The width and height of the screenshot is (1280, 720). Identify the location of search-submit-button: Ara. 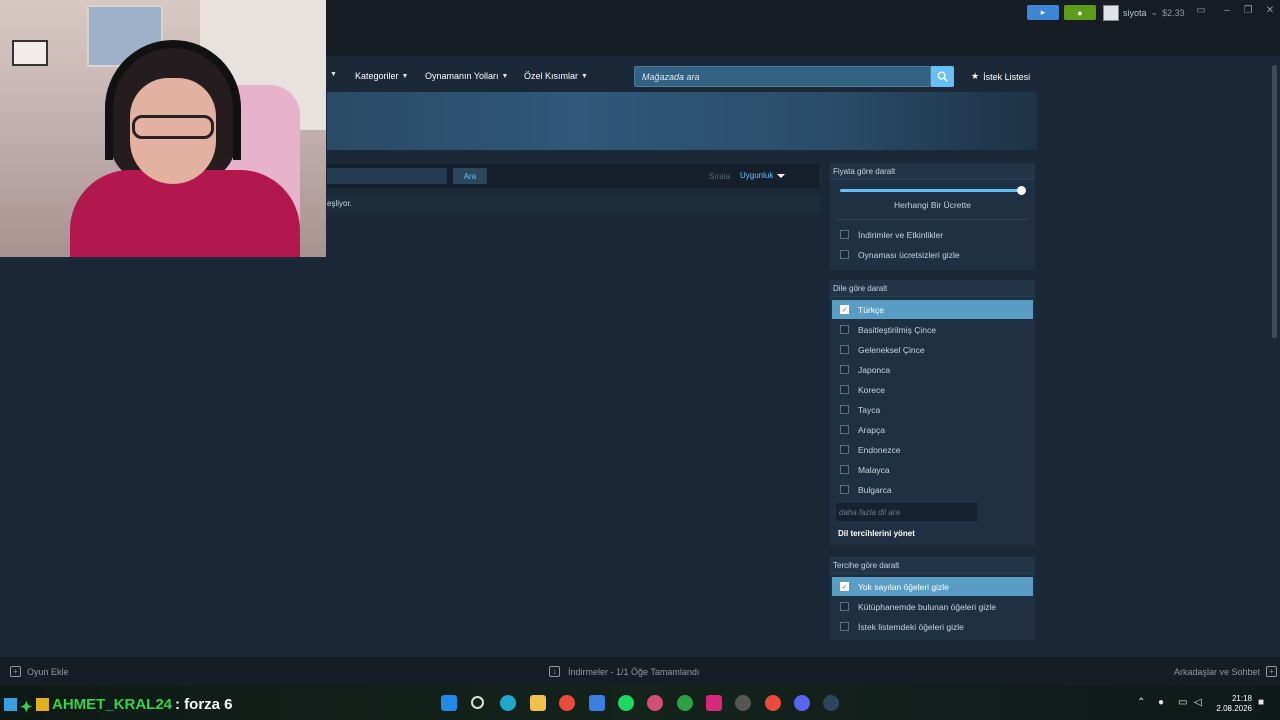
(470, 176).